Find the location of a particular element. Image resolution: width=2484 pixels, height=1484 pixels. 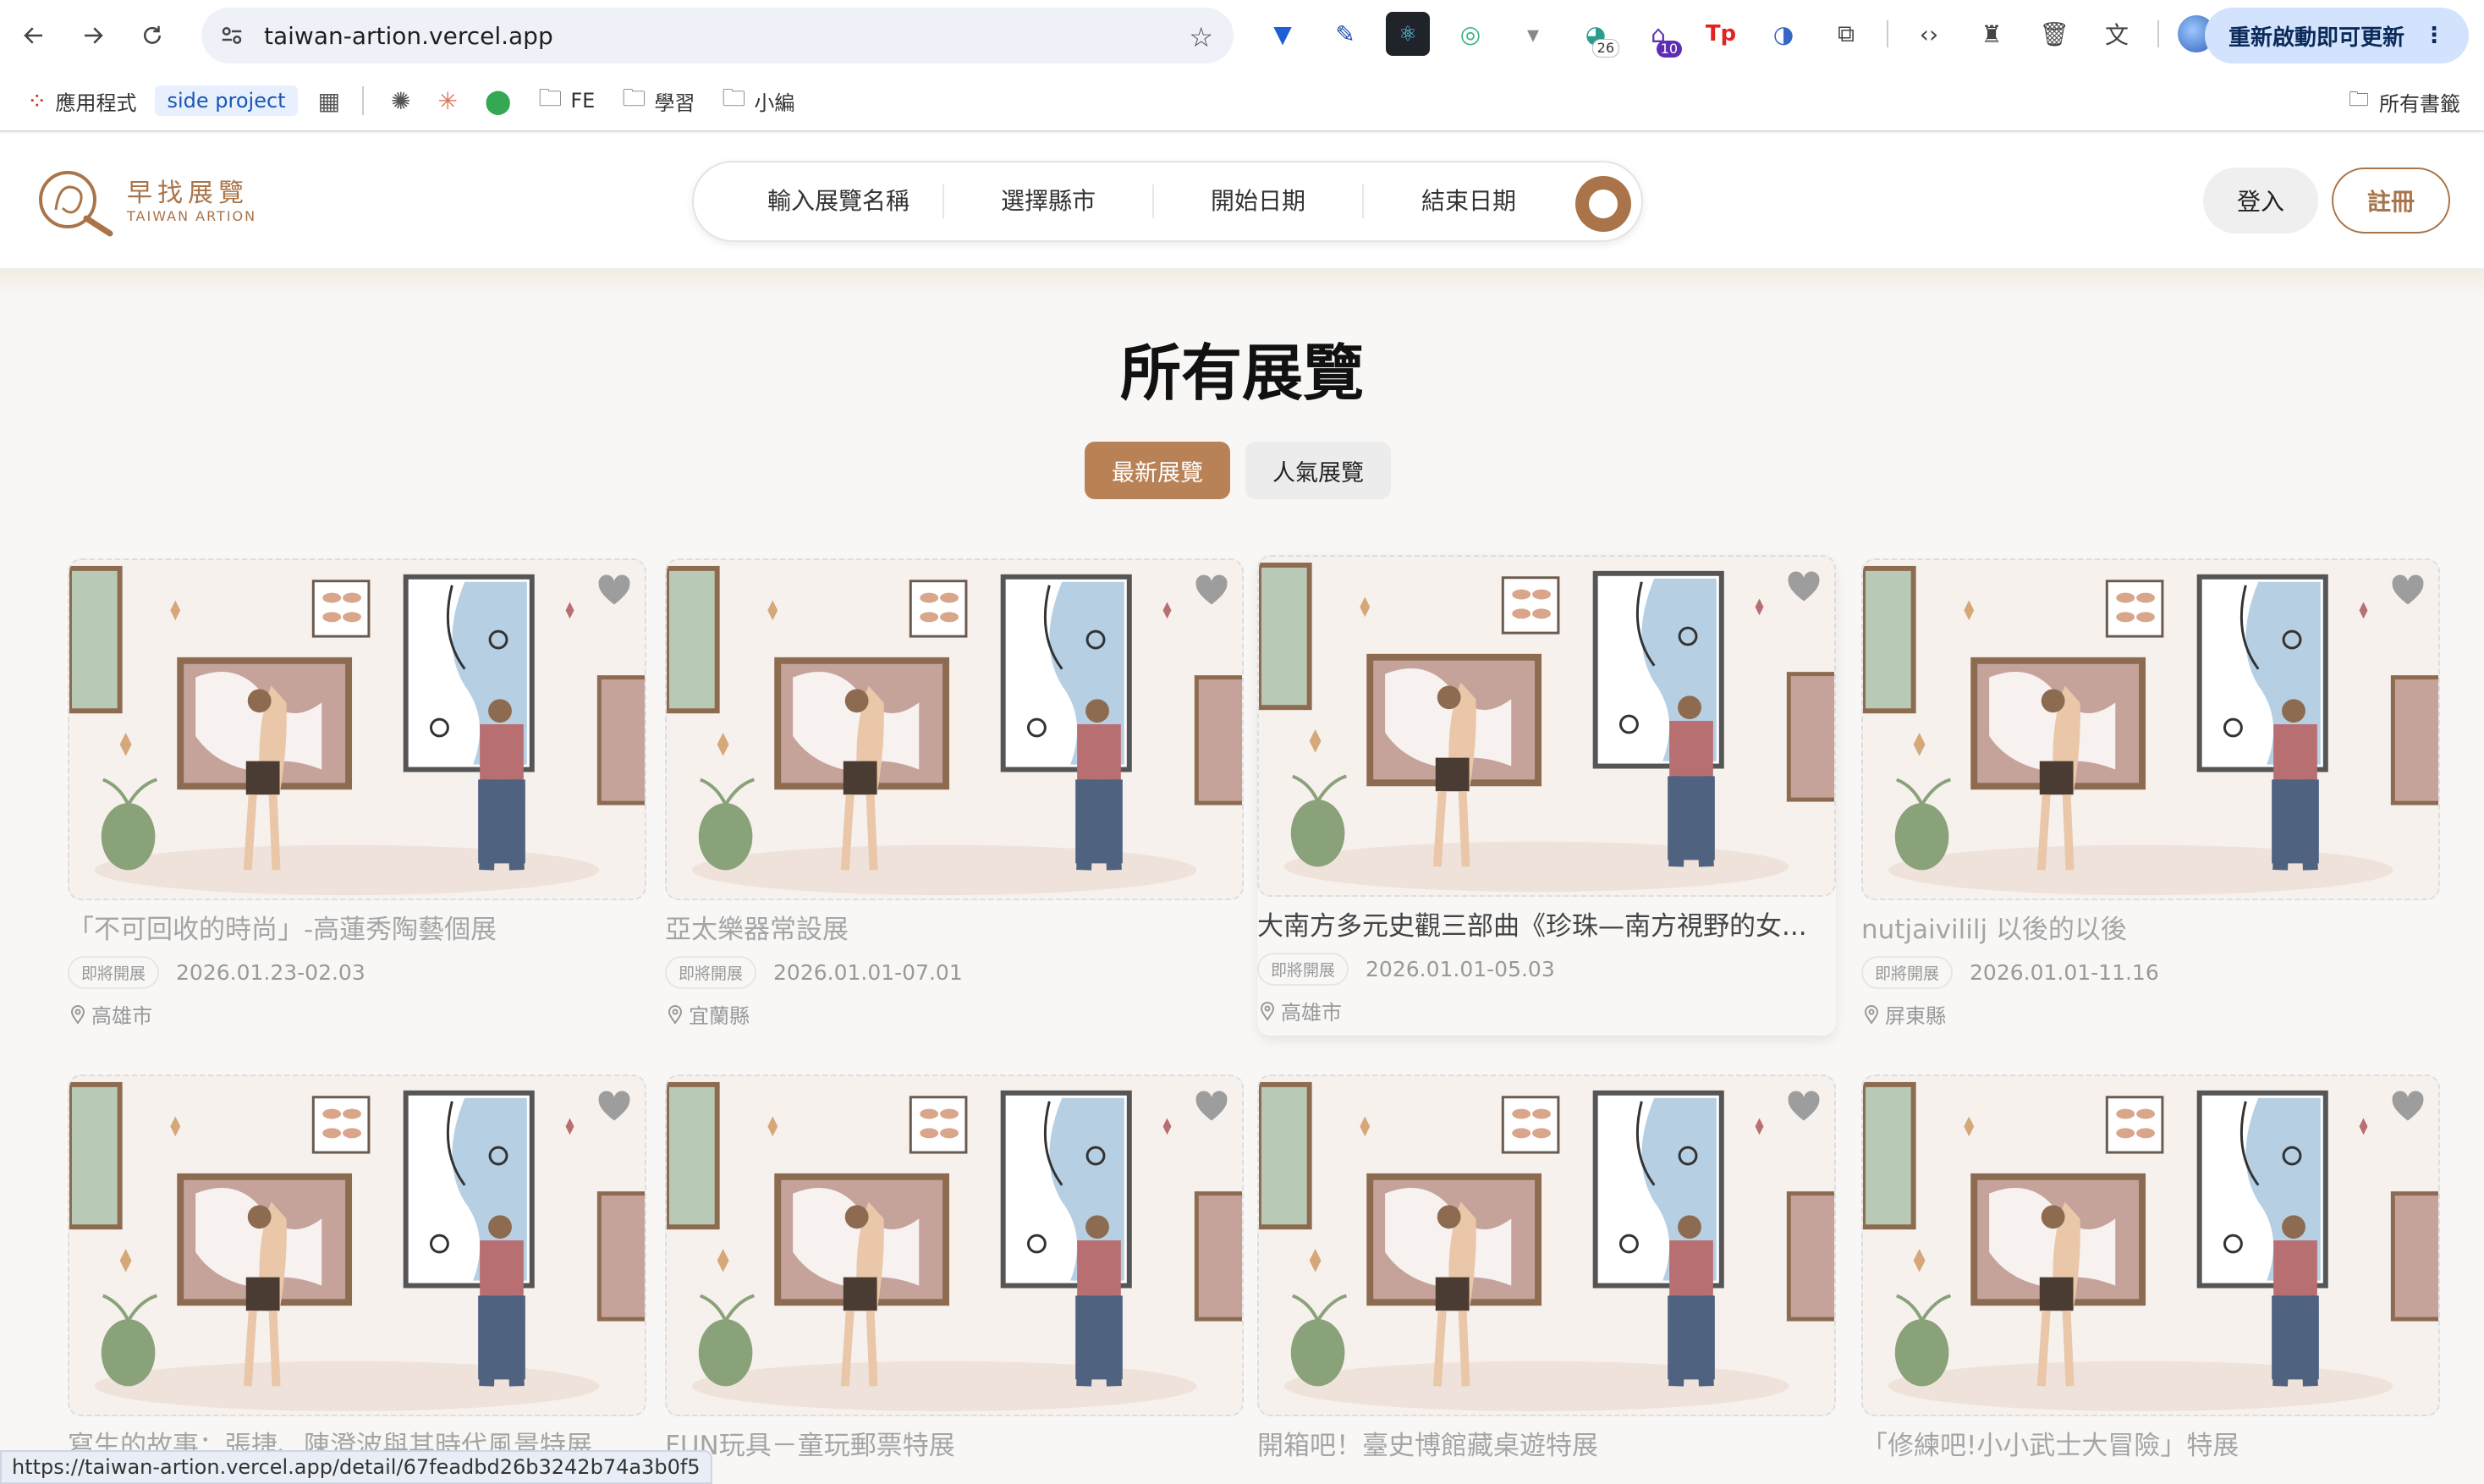

exhibition-card: 亞太樂器常設展 即將開展 2026.01.01-07.01 宜蘭縣 is located at coordinates (954, 793).